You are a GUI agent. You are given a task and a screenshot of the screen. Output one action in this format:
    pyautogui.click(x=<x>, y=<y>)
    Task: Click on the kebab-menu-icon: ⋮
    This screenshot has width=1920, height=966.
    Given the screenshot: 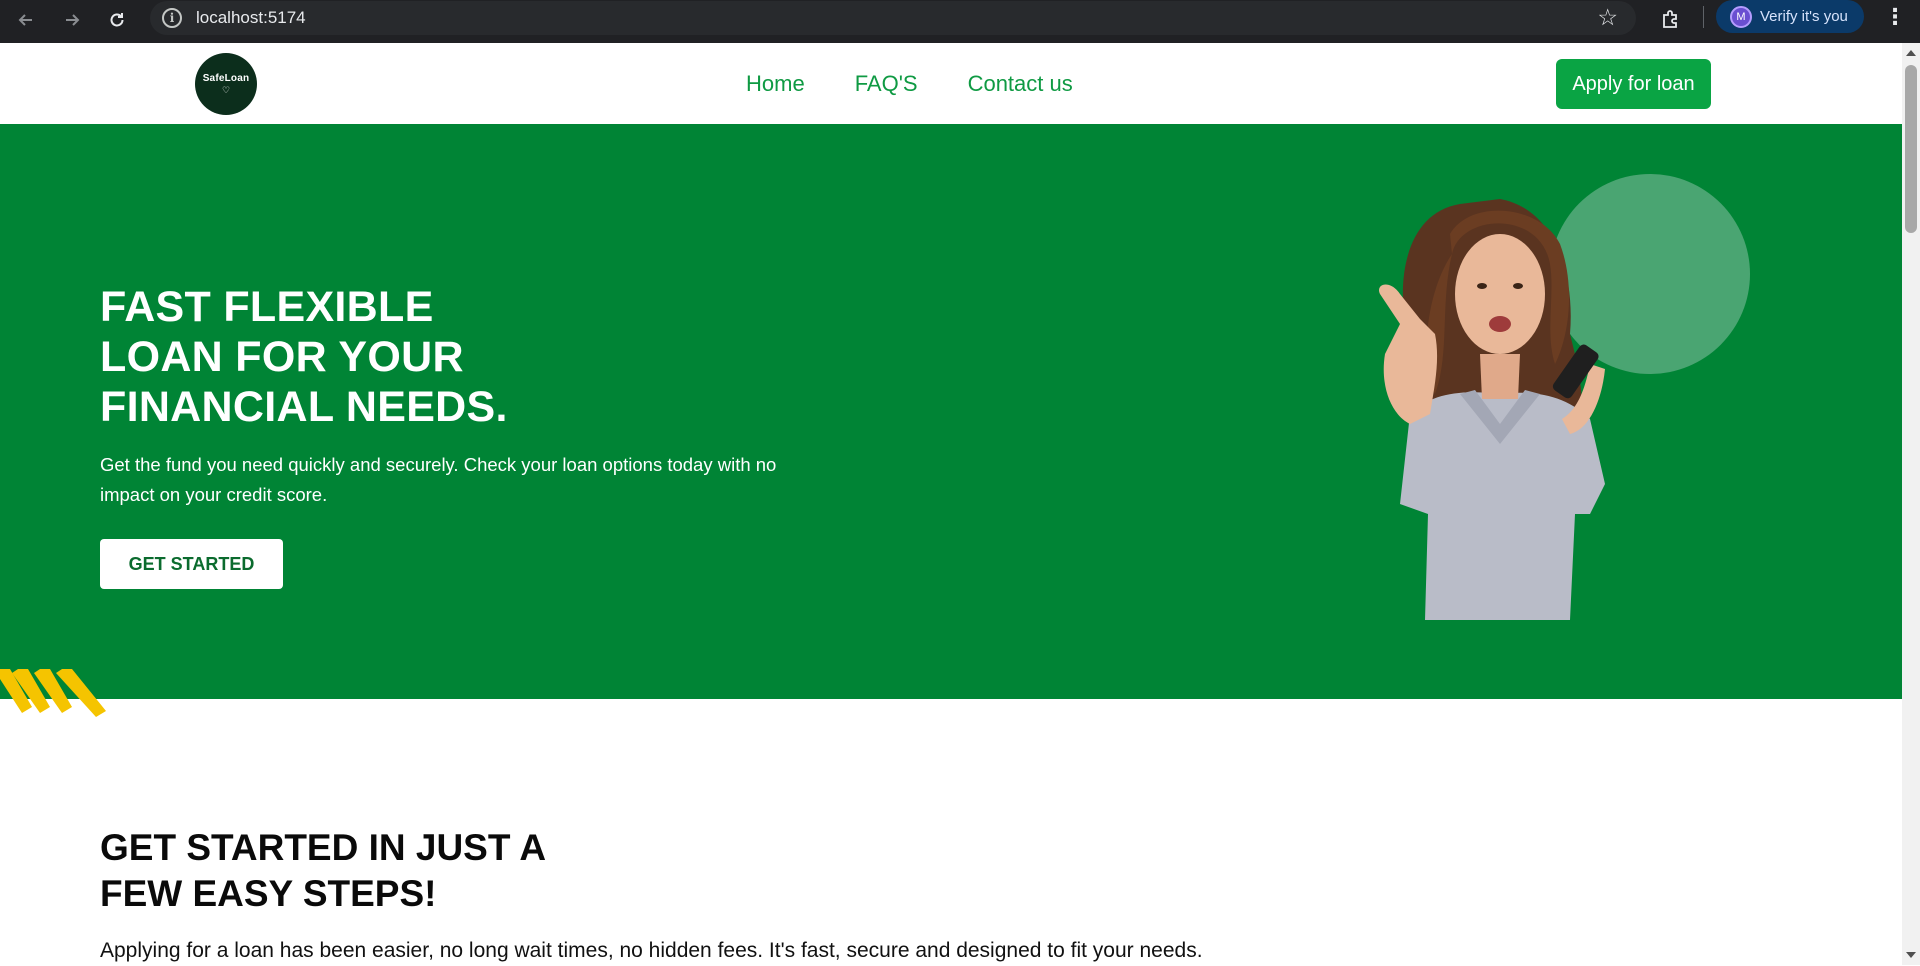 What is the action you would take?
    pyautogui.click(x=1895, y=17)
    